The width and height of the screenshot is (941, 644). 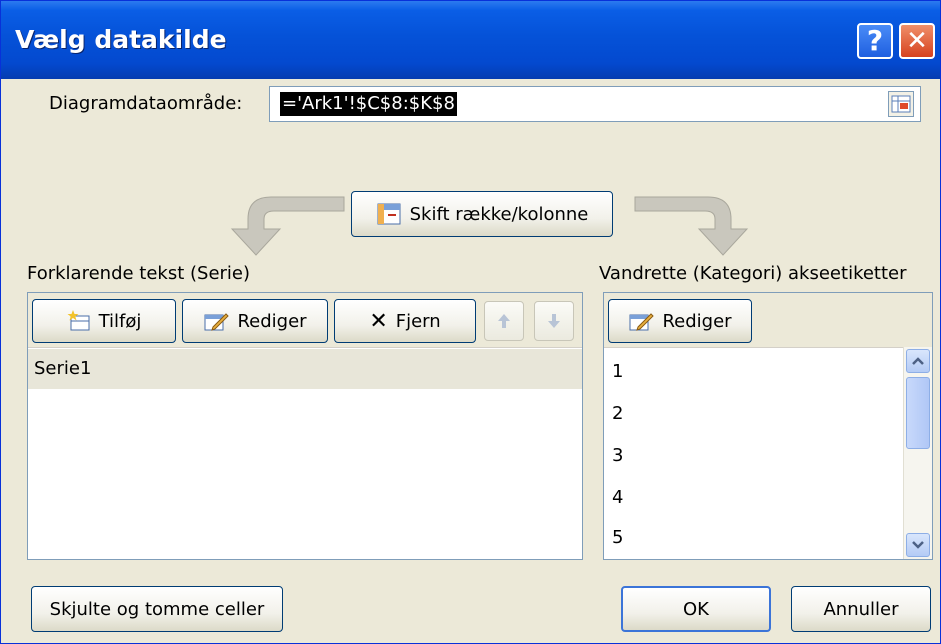 I want to click on list-item: 2, so click(x=618, y=413).